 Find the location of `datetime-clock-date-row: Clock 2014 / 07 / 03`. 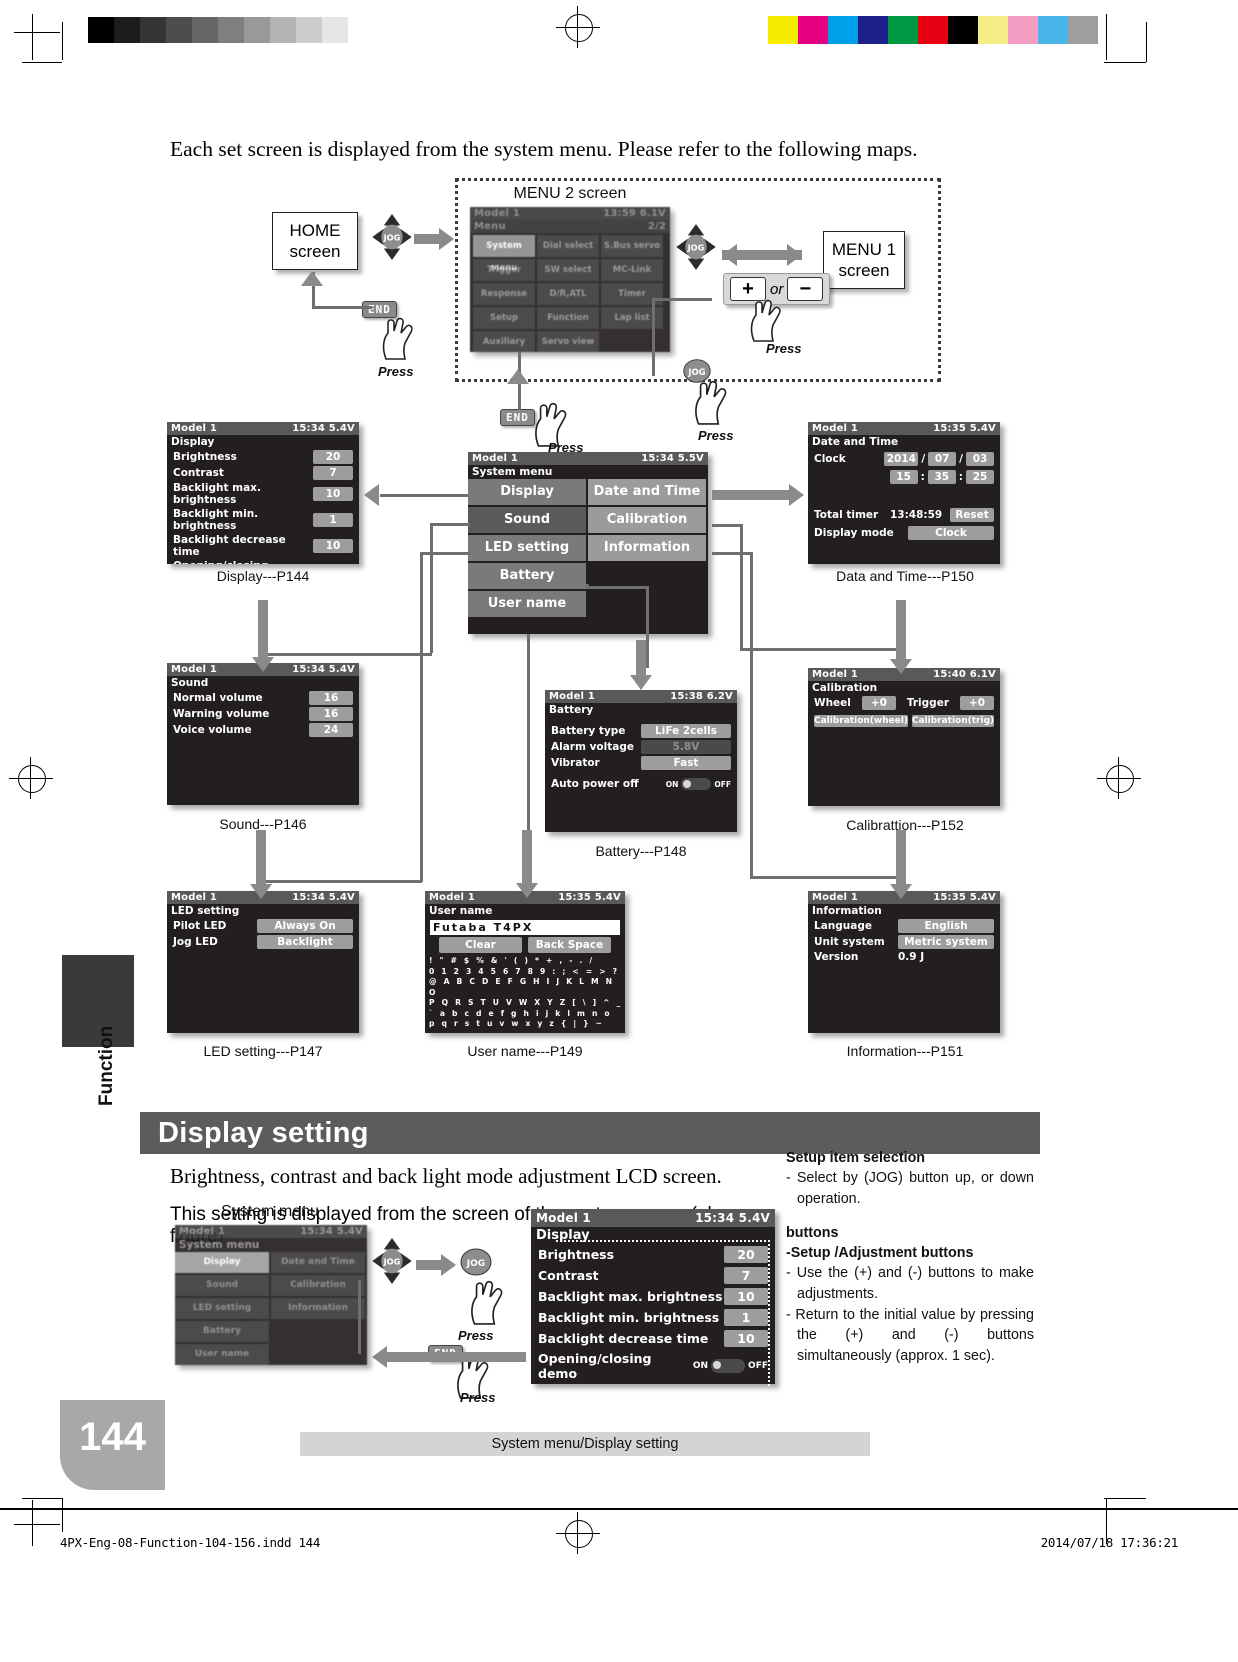

datetime-clock-date-row: Clock 2014 / 07 / 03 is located at coordinates (904, 458).